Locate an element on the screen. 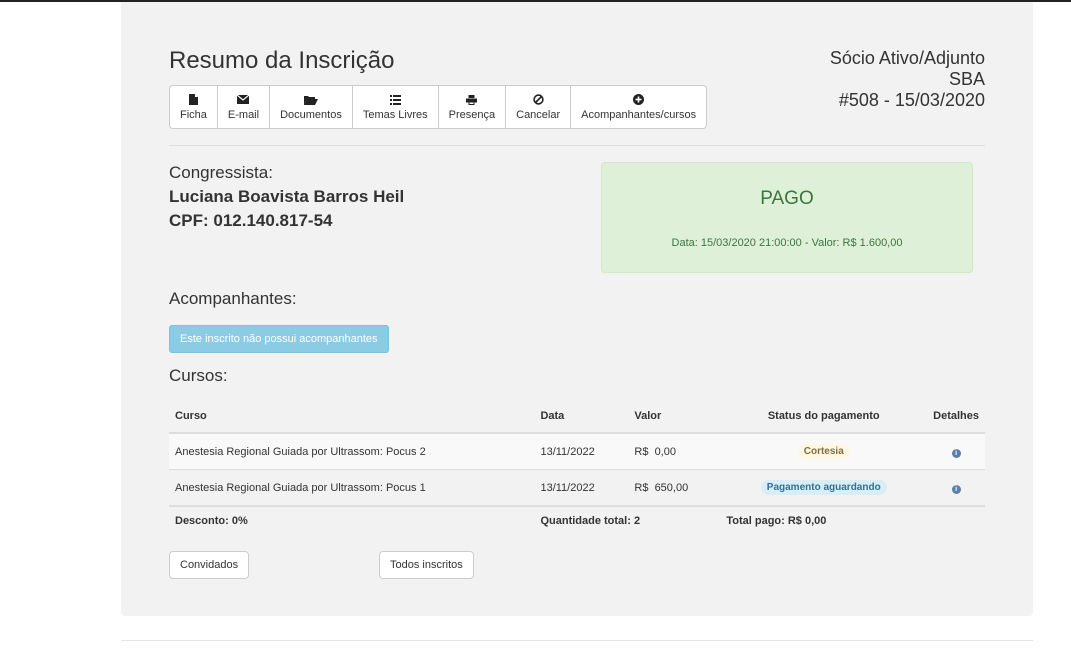 Image resolution: width=1071 pixels, height=652 pixels. page-title: Resumo da Inscrição is located at coordinates (282, 60).